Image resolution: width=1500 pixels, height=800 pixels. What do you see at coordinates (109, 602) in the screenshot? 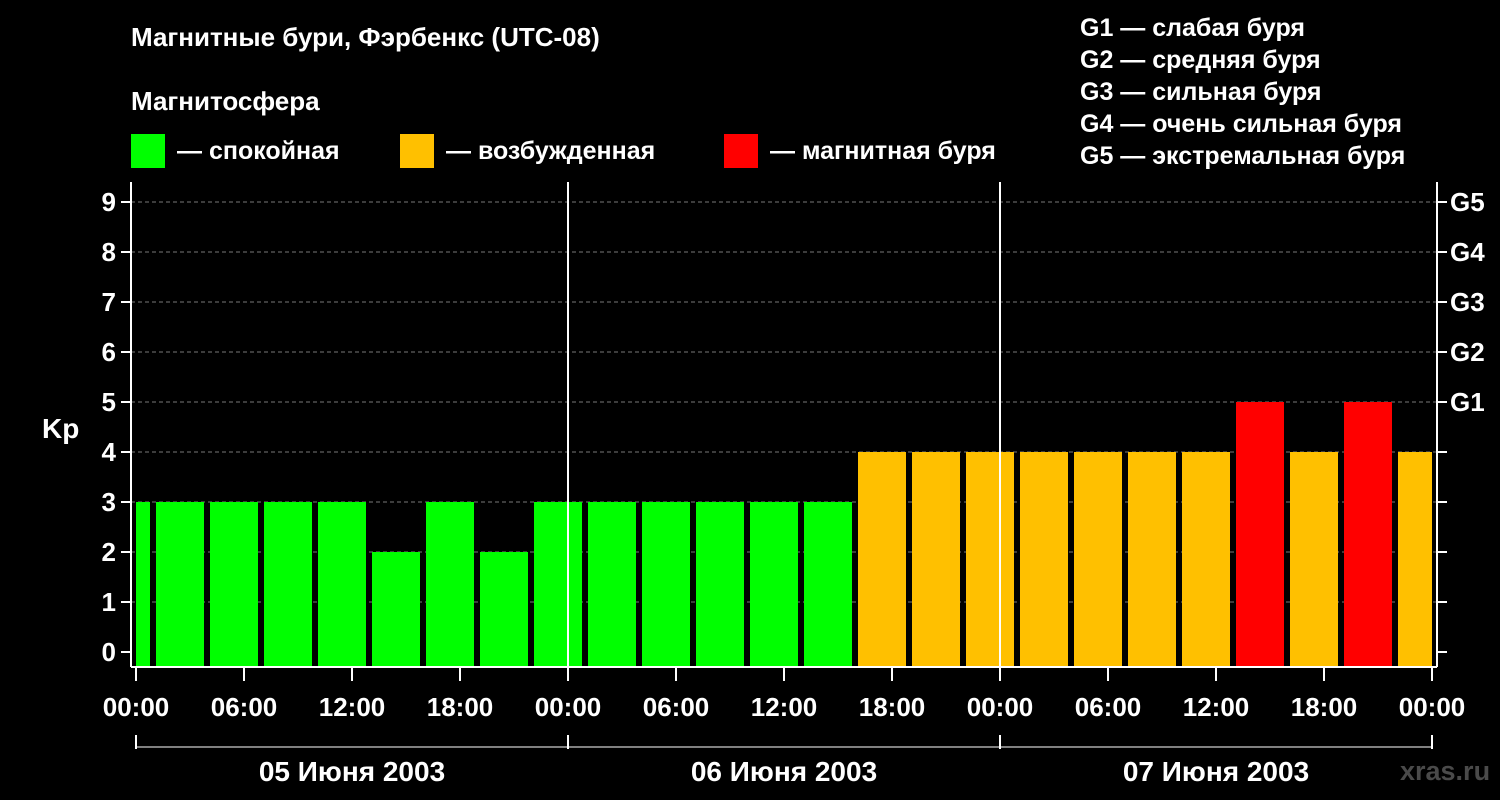
I see `y-tick-label: 1` at bounding box center [109, 602].